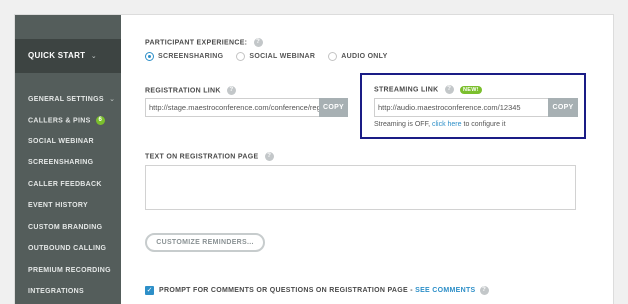  I want to click on registration-text-field, so click(360, 187).